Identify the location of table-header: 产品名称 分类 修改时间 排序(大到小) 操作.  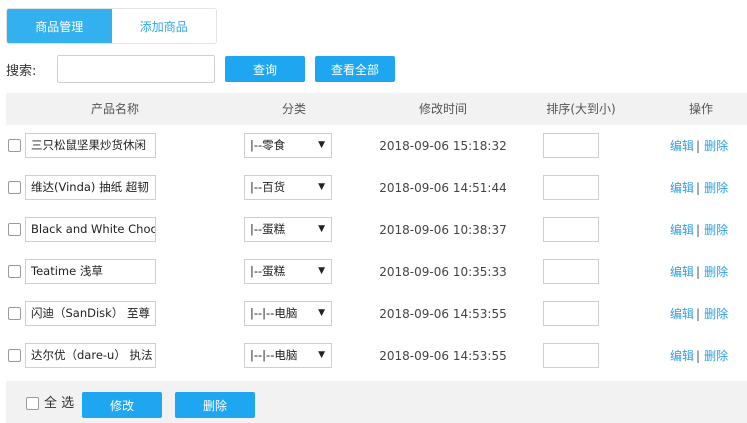
(376, 109).